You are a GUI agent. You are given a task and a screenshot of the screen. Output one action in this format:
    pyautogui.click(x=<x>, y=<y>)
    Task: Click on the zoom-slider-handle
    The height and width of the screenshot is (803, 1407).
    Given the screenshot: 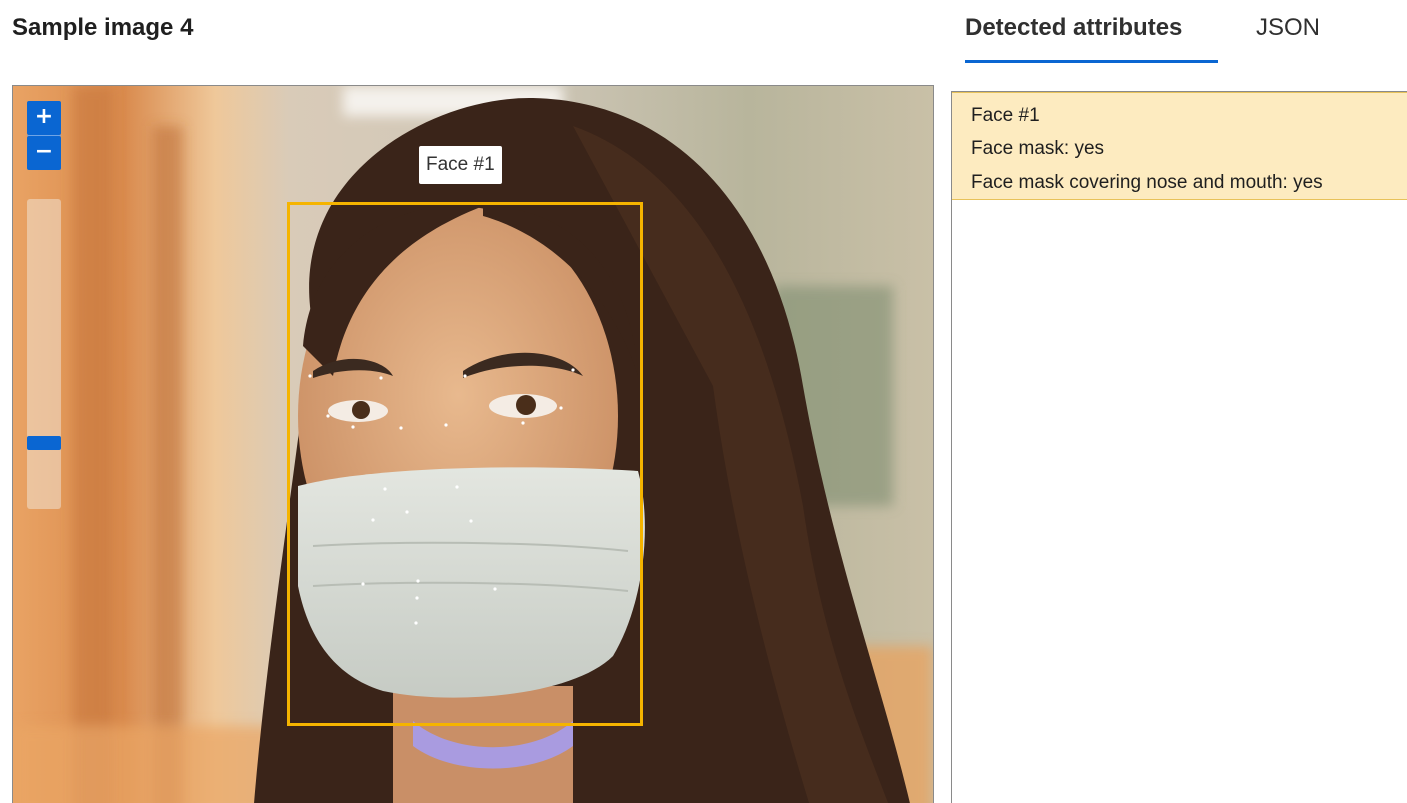 What is the action you would take?
    pyautogui.click(x=44, y=443)
    